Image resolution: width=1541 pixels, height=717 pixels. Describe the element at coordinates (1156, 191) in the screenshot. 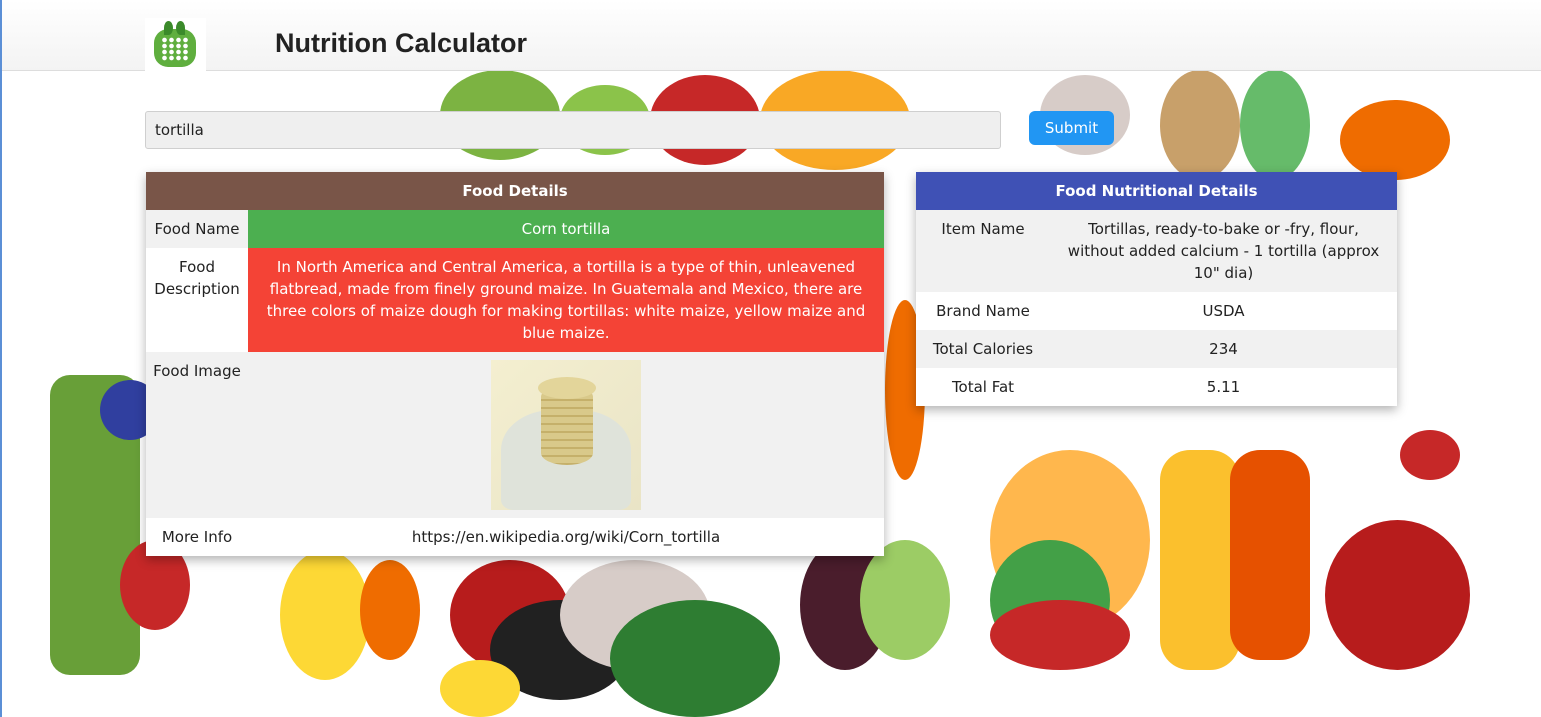

I see `nutritional-details-heading: Food Nutritional Details` at that location.